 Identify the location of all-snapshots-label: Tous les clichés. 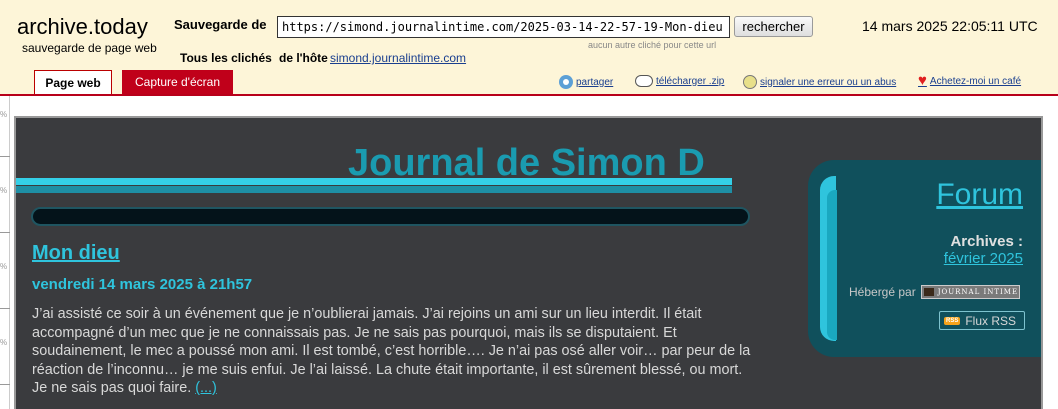
(226, 58).